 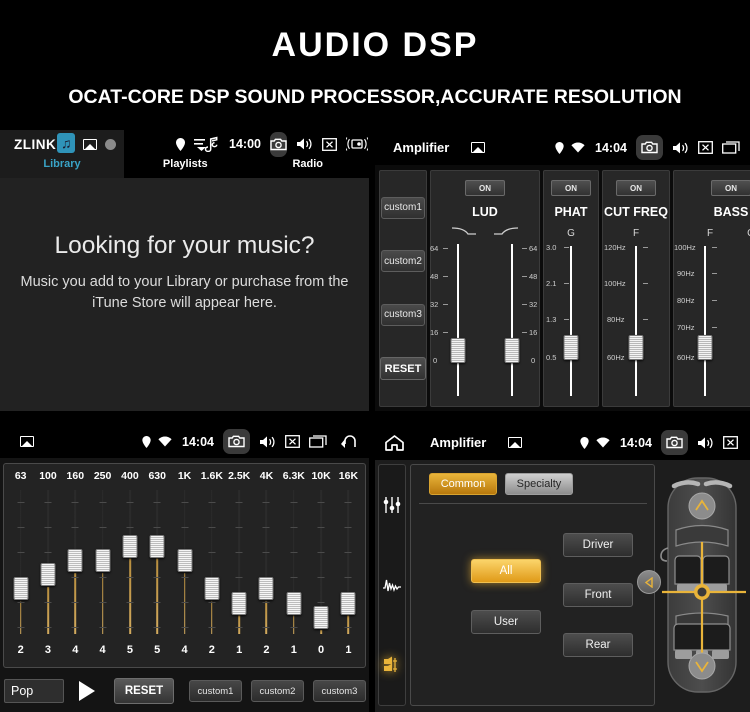 What do you see at coordinates (705, 323) in the screenshot?
I see `dsp-bass-slider-f: 100Hz 90Hz 80Hz 70Hz 60Hz` at bounding box center [705, 323].